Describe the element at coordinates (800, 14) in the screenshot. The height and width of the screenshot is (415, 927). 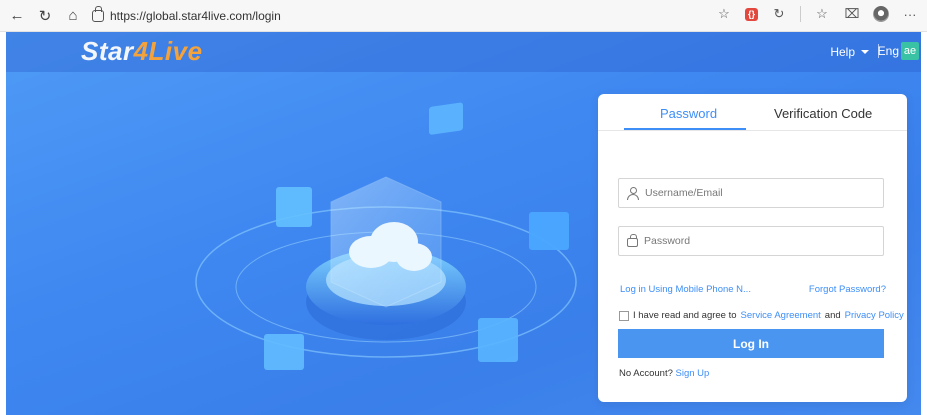
I see `toolbar-divider` at that location.